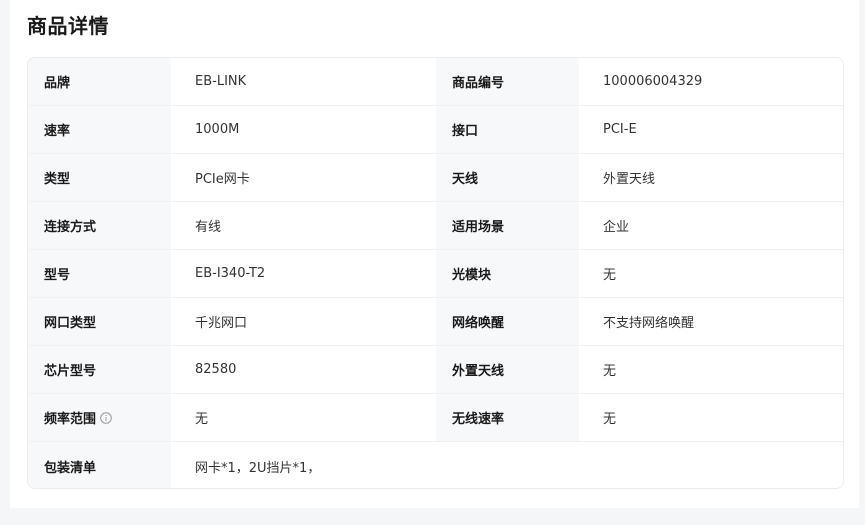  What do you see at coordinates (99, 369) in the screenshot?
I see `spec-label: 芯片型号` at bounding box center [99, 369].